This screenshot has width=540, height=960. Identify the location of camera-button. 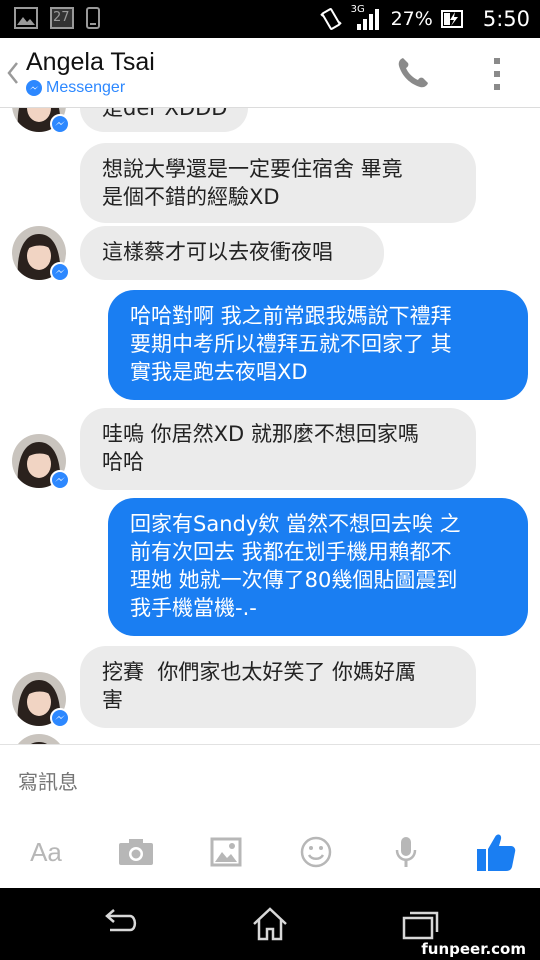
(136, 852).